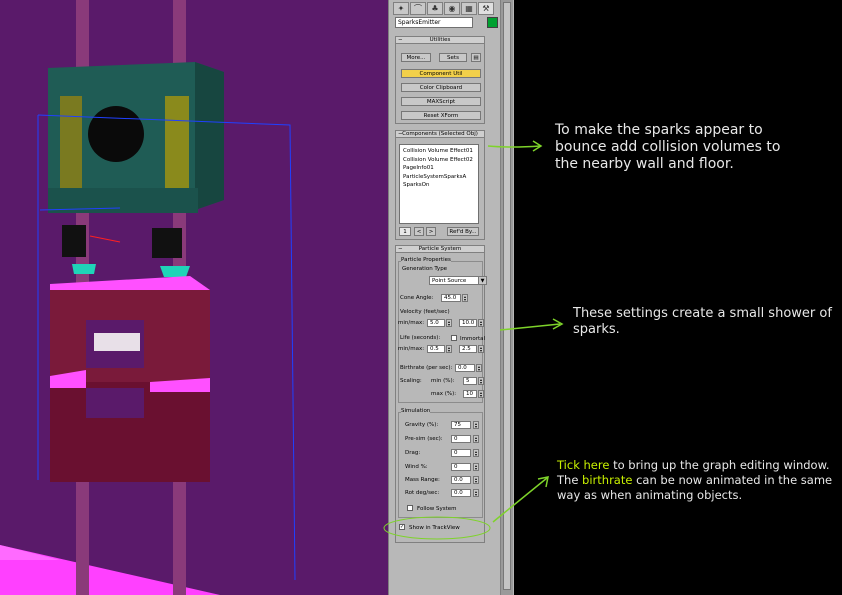 The width and height of the screenshot is (842, 595). What do you see at coordinates (570, 480) in the screenshot?
I see `annotation-text: The` at bounding box center [570, 480].